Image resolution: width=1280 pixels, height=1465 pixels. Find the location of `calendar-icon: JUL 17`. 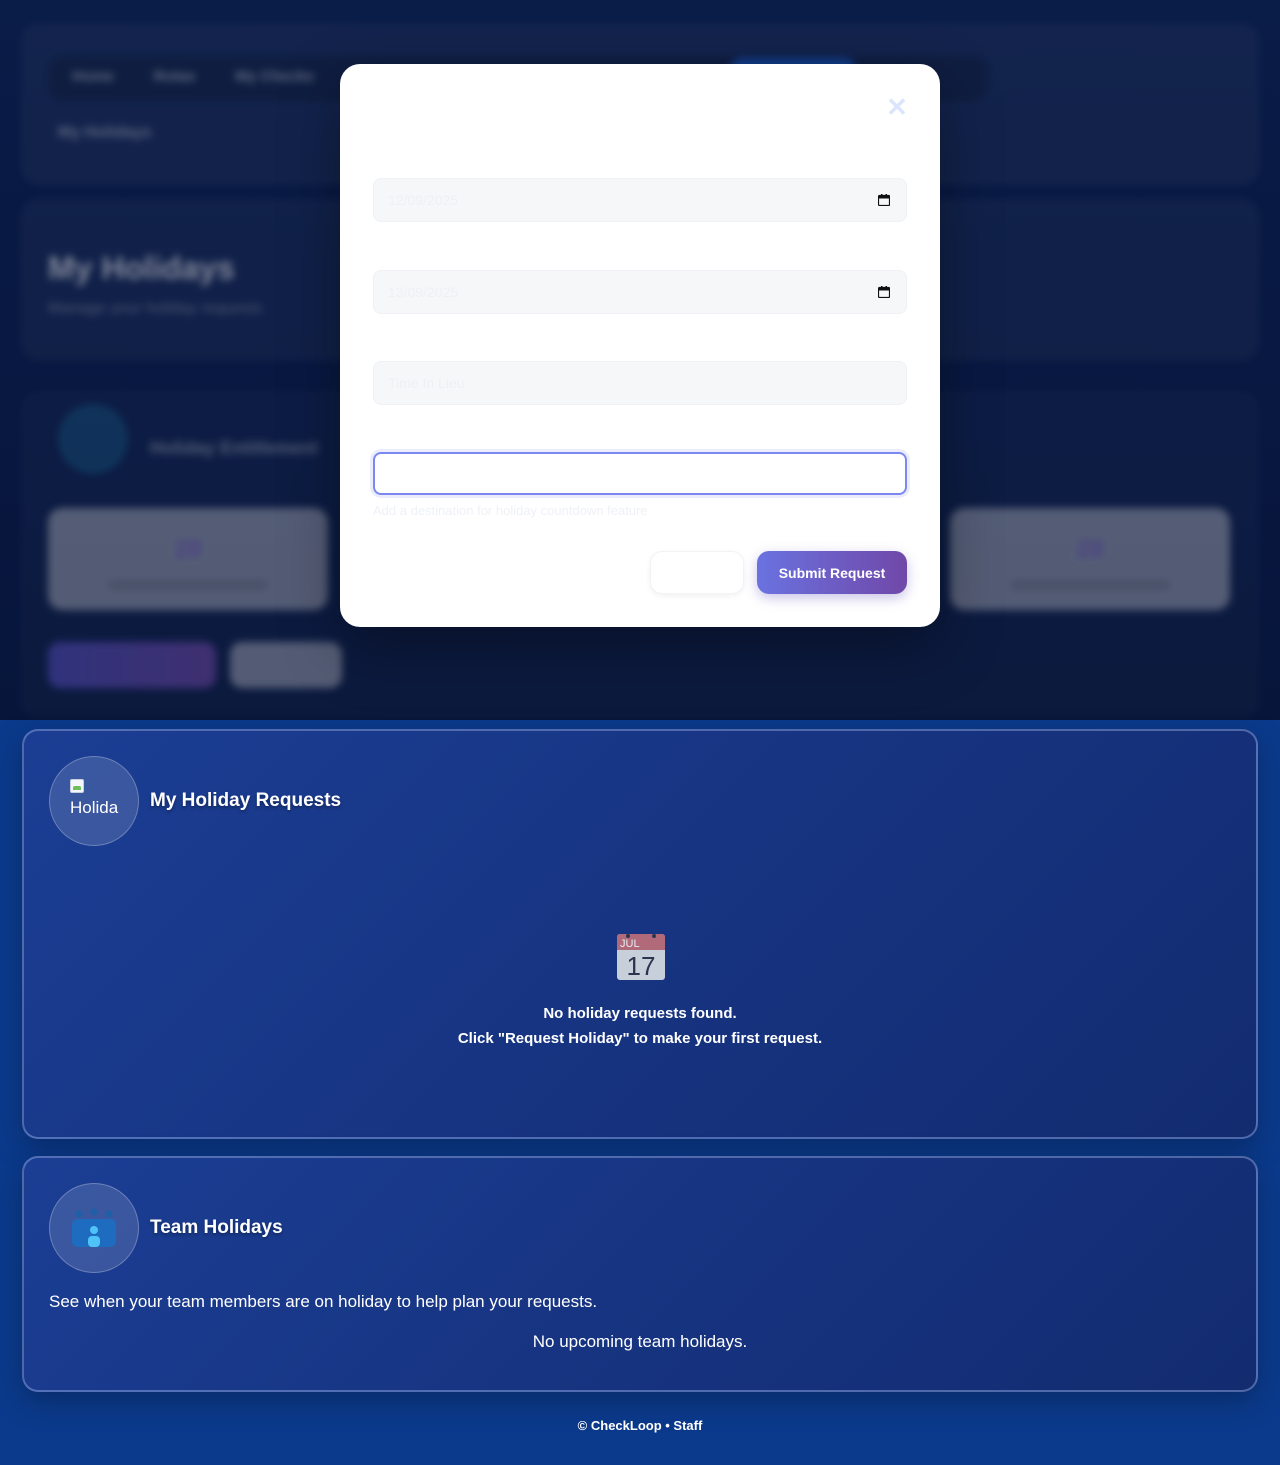

calendar-icon: JUL 17 is located at coordinates (641, 956).